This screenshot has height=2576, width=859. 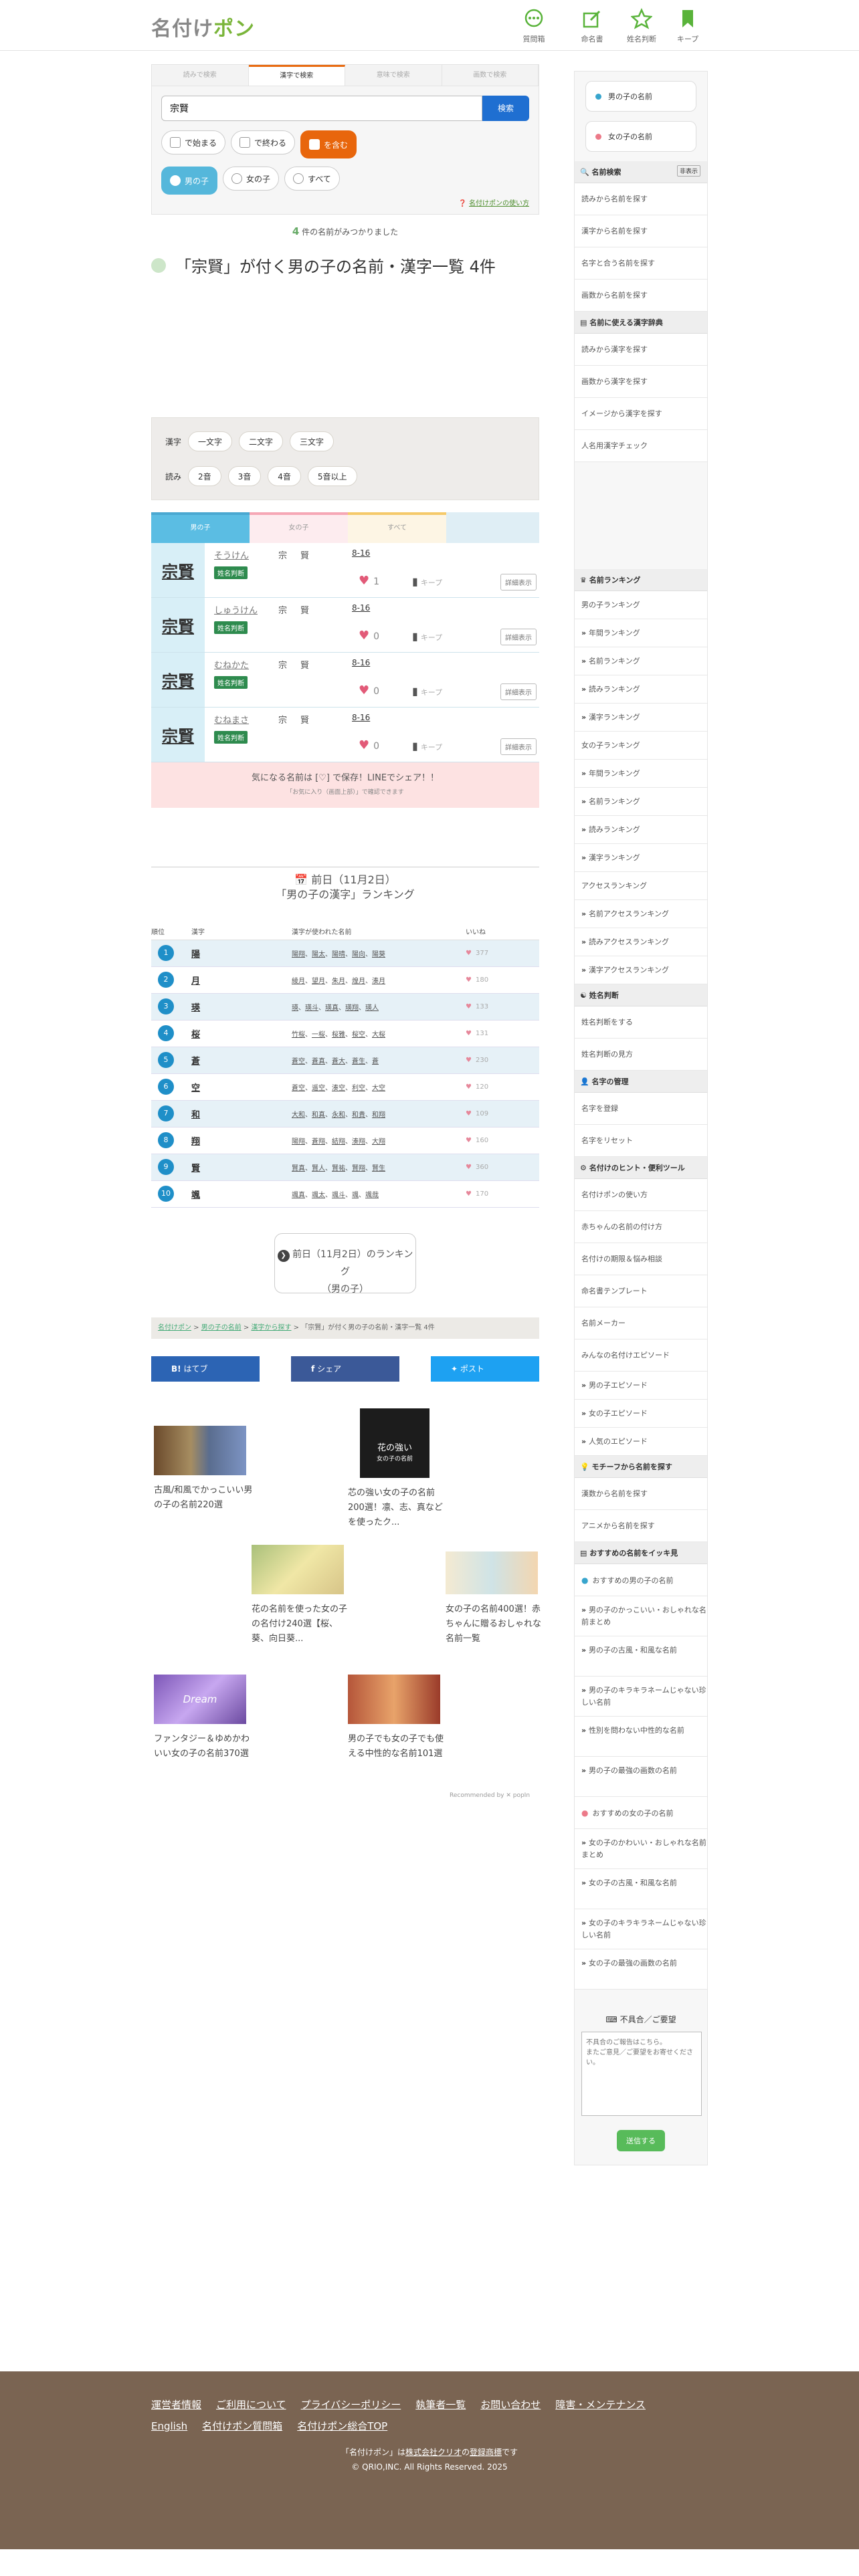 I want to click on breadcrumb-home: 名付けポン, so click(x=174, y=1327).